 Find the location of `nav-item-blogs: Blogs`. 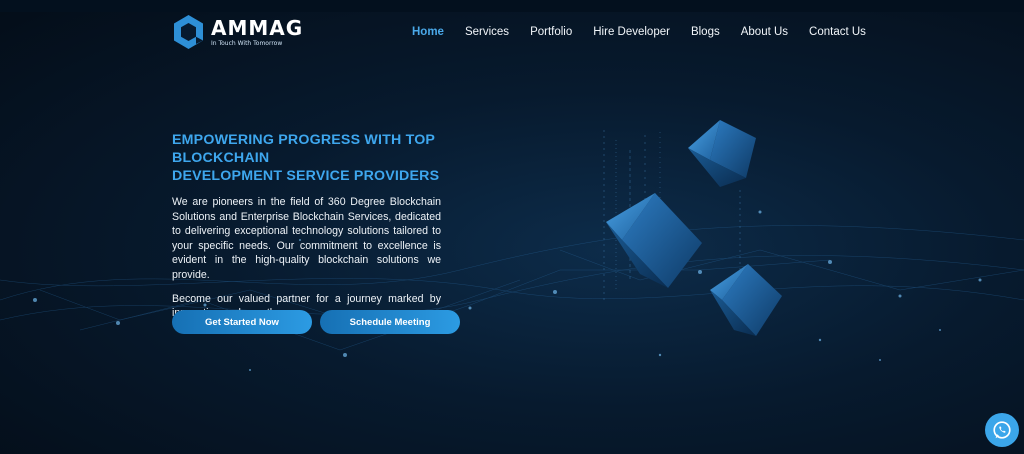

nav-item-blogs: Blogs is located at coordinates (705, 32).